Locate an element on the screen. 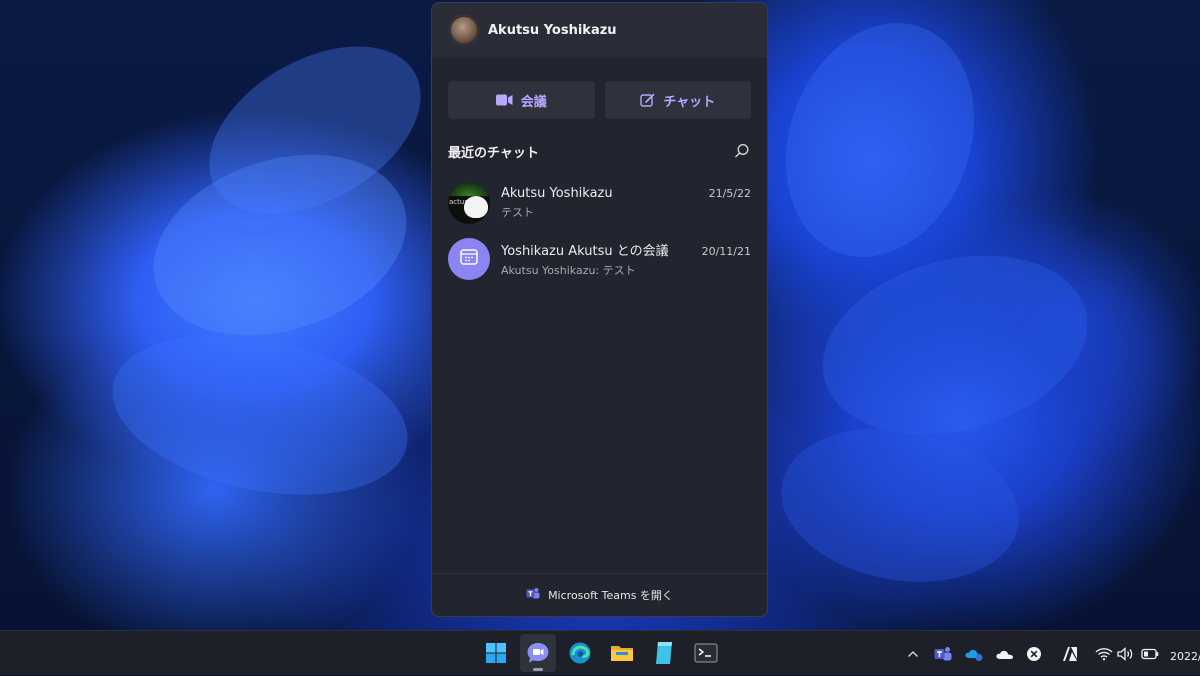 Image resolution: width=1200 pixels, height=676 pixels. open-teams-link: Microsoft Teams を開く is located at coordinates (599, 594).